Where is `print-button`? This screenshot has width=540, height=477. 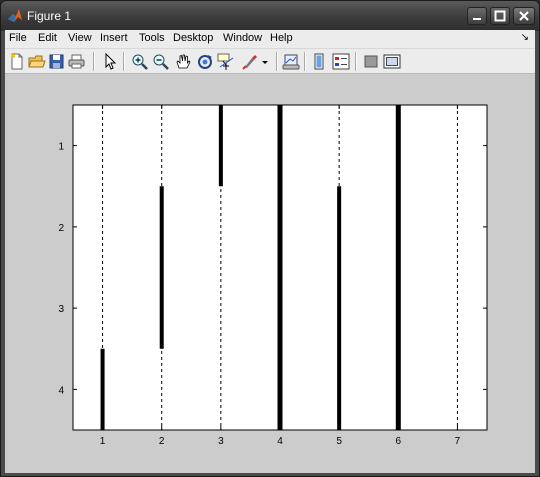 print-button is located at coordinates (77, 61).